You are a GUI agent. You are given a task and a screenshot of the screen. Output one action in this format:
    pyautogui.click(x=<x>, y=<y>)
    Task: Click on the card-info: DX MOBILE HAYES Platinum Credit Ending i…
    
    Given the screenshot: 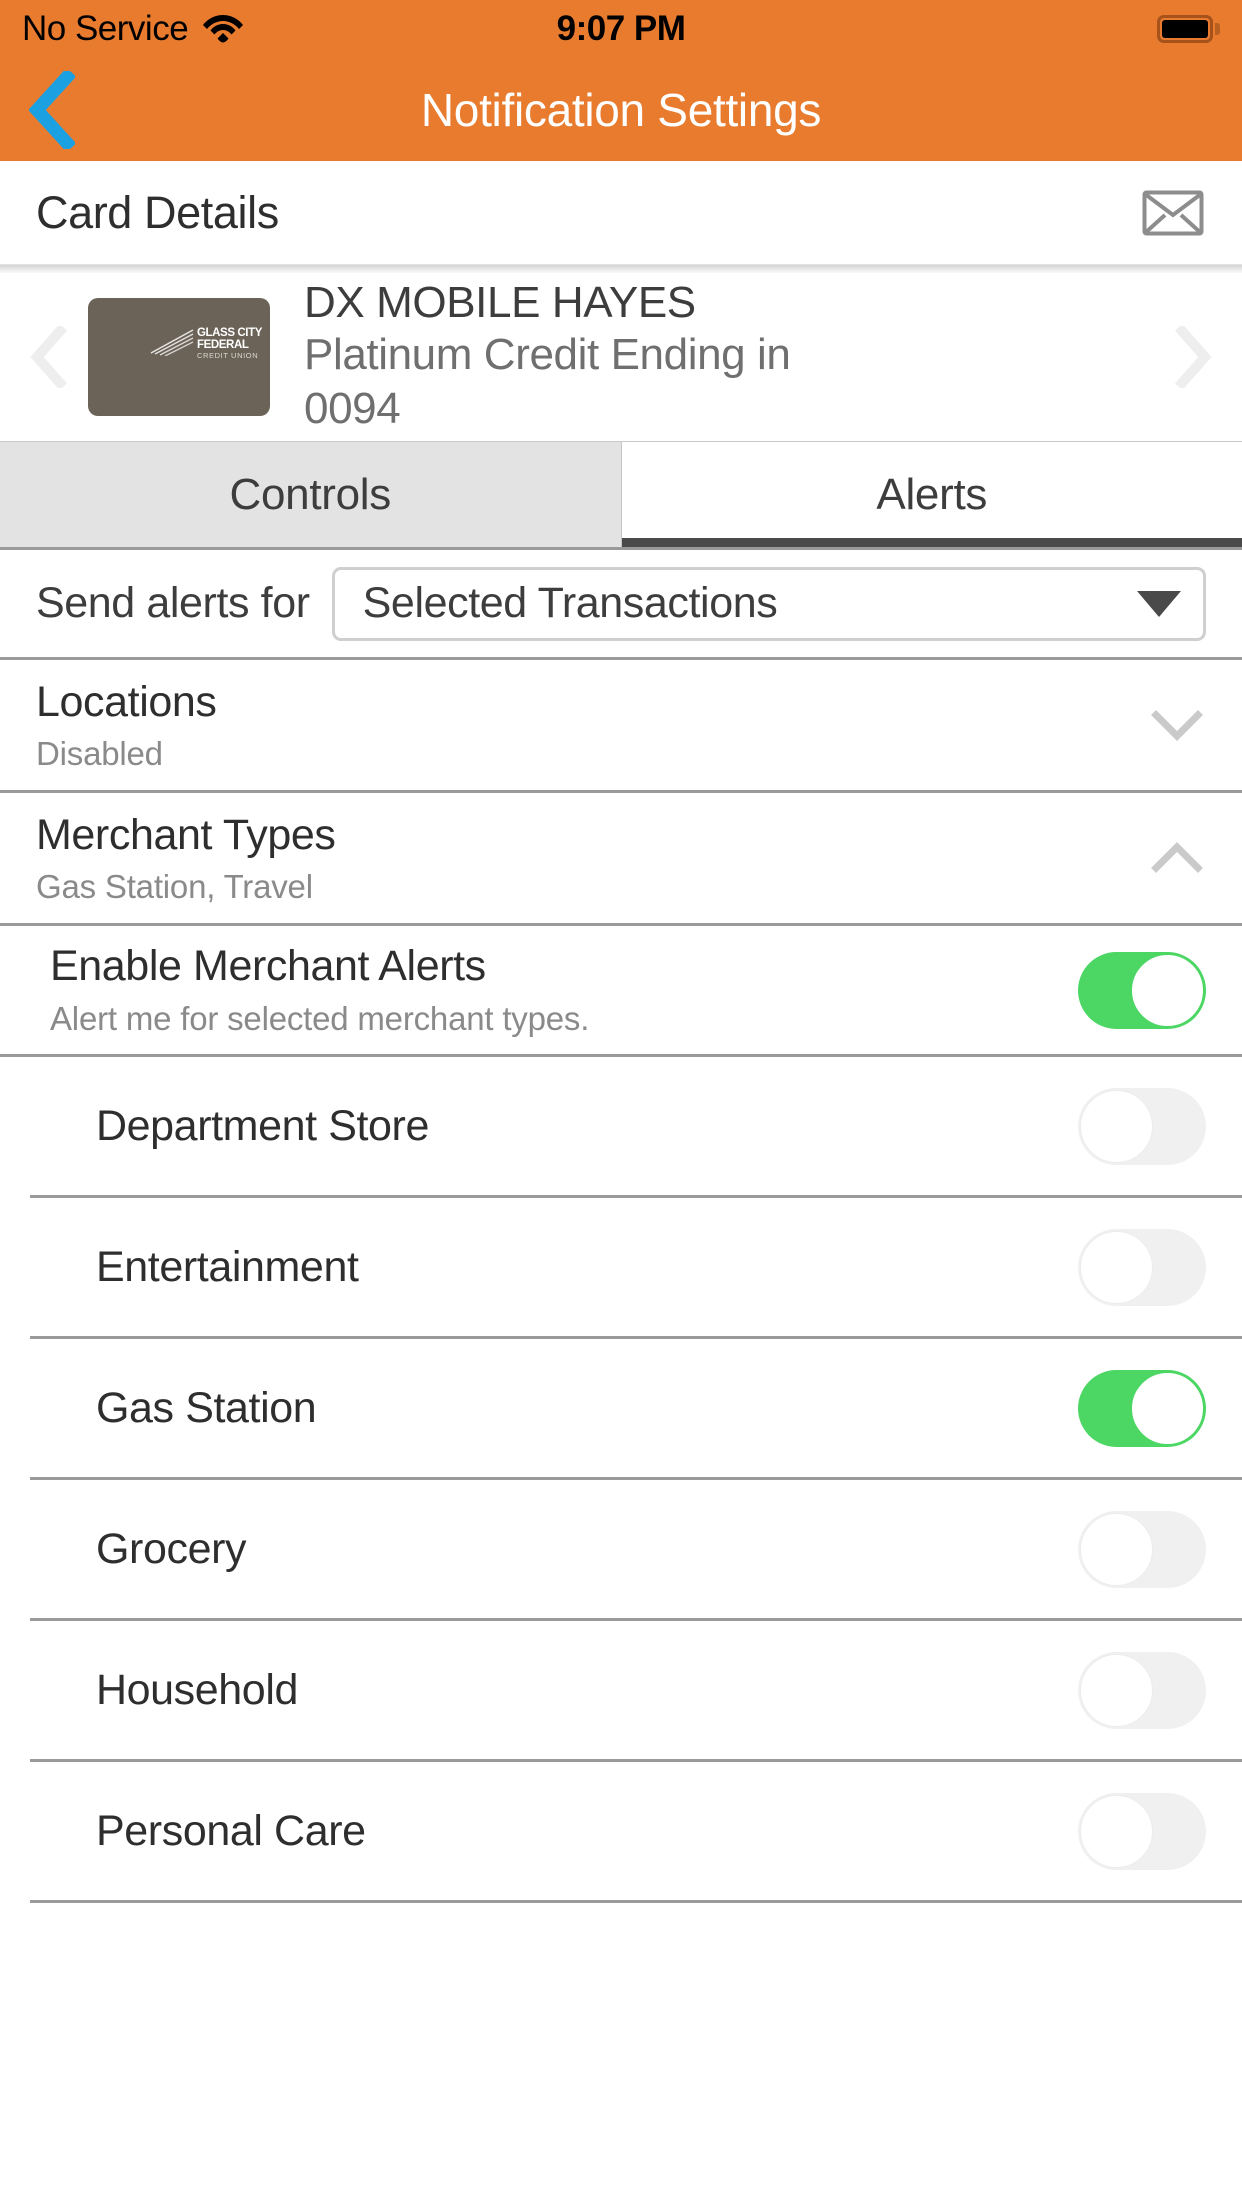 What is the action you would take?
    pyautogui.click(x=729, y=356)
    